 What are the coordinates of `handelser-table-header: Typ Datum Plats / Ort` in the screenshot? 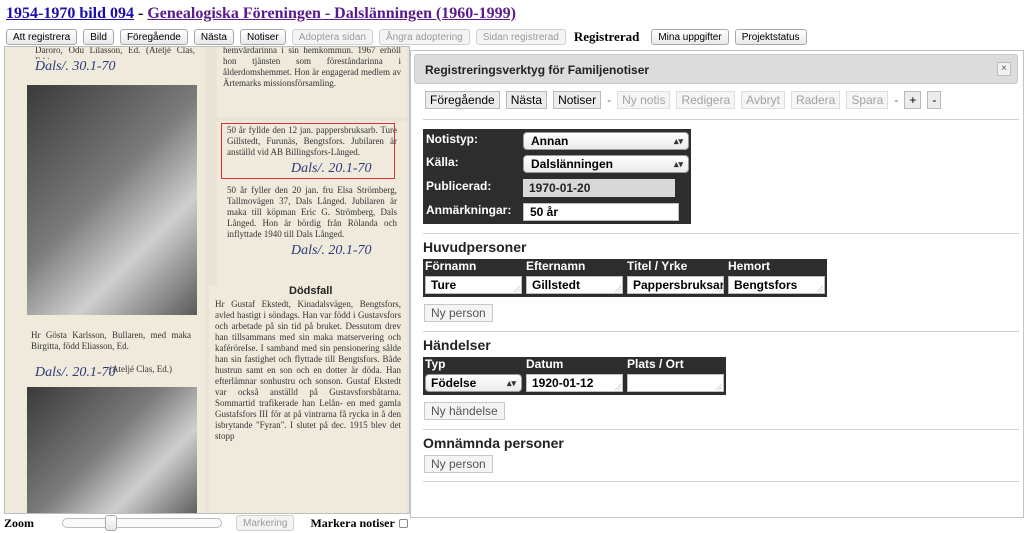 It's located at (574, 364).